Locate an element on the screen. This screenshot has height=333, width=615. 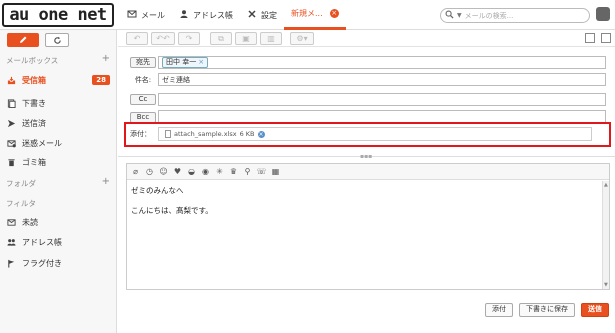
reply-button: ↶ is located at coordinates (137, 38).